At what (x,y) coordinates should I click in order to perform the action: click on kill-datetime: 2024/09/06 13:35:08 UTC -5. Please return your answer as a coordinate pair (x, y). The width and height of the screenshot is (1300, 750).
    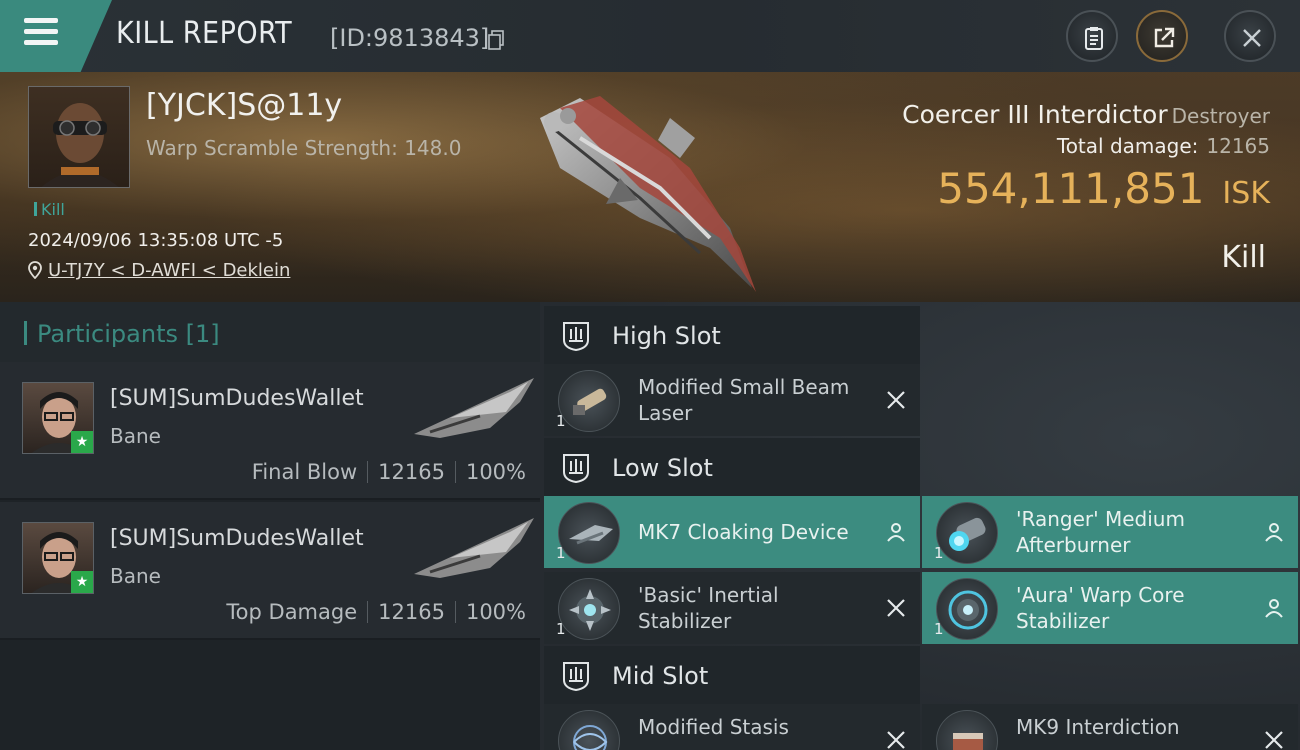
    Looking at the image, I should click on (156, 240).